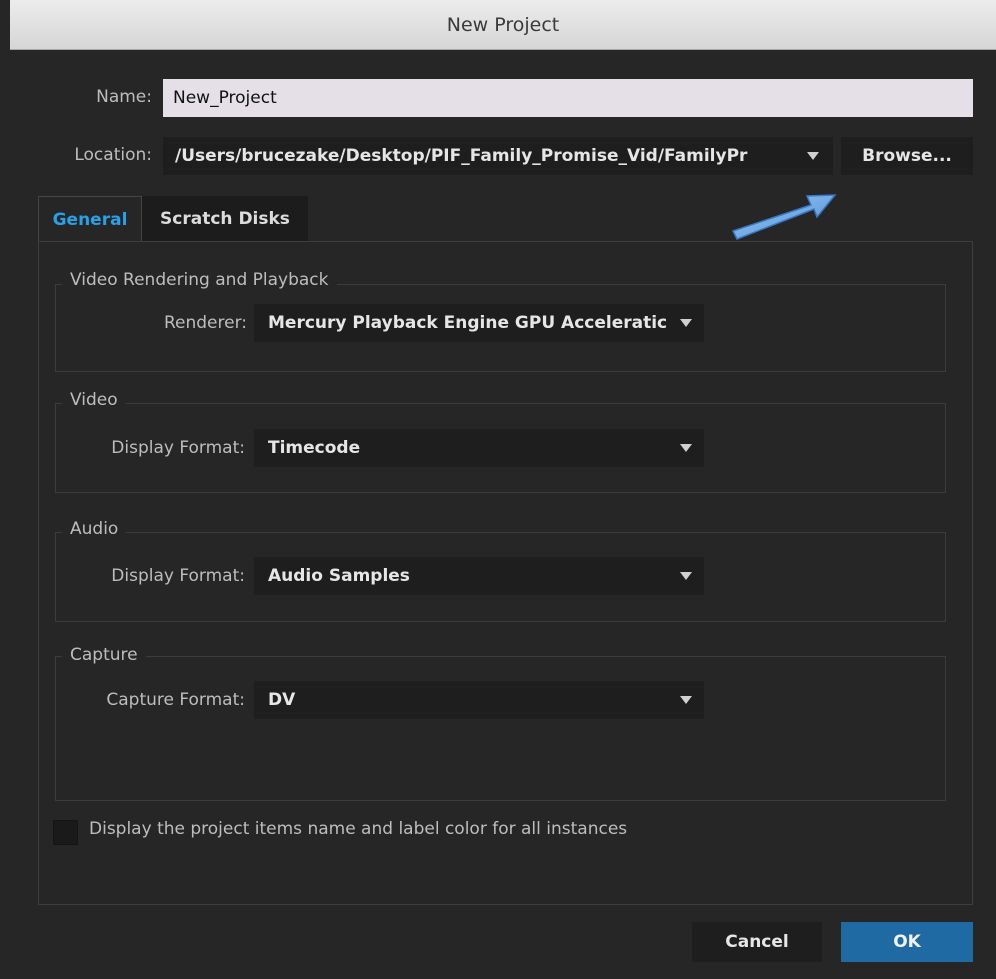 The width and height of the screenshot is (996, 979). I want to click on audio-display-format-label: Display Format:, so click(178, 576).